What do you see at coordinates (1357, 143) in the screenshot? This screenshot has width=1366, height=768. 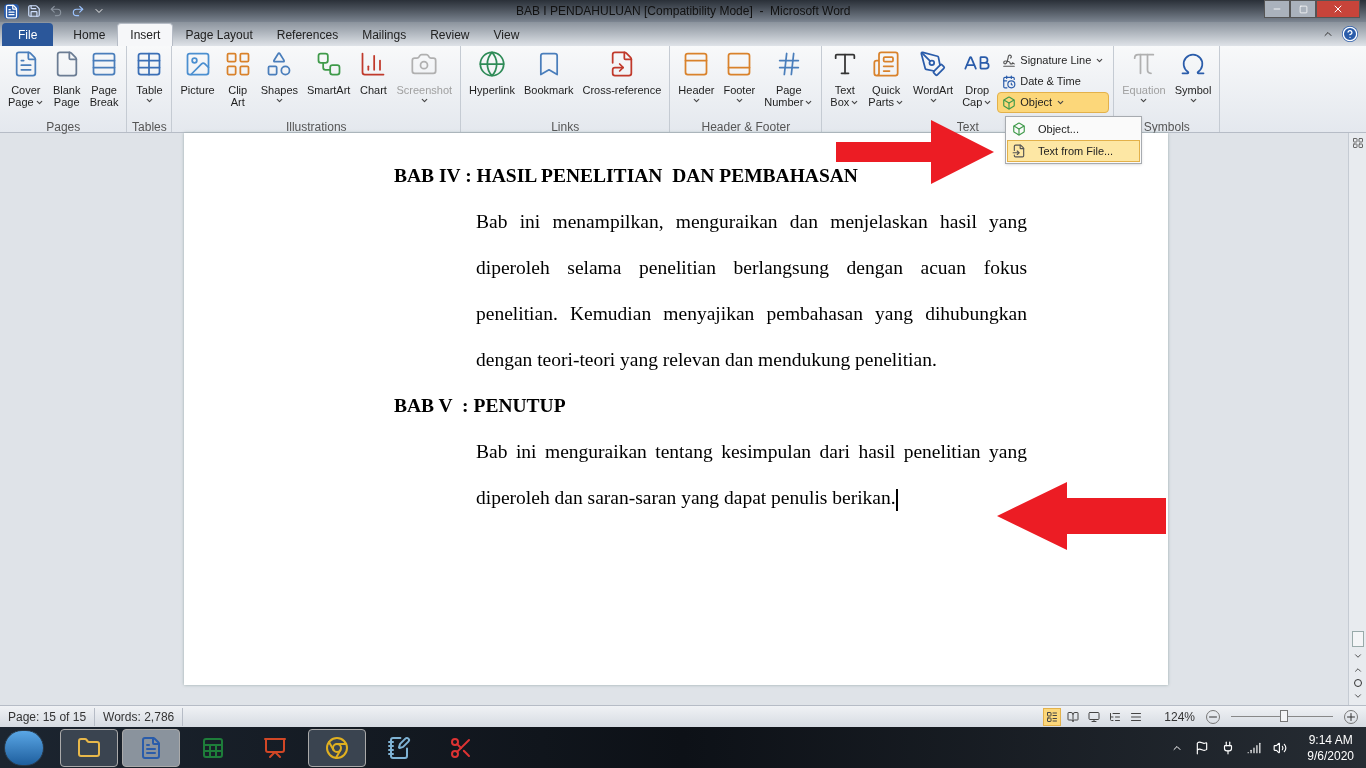 I see `ruler-toggle-icon` at bounding box center [1357, 143].